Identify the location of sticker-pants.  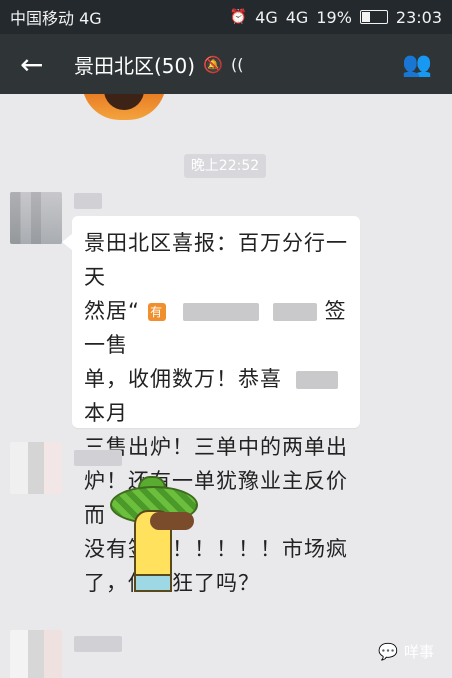
(153, 583).